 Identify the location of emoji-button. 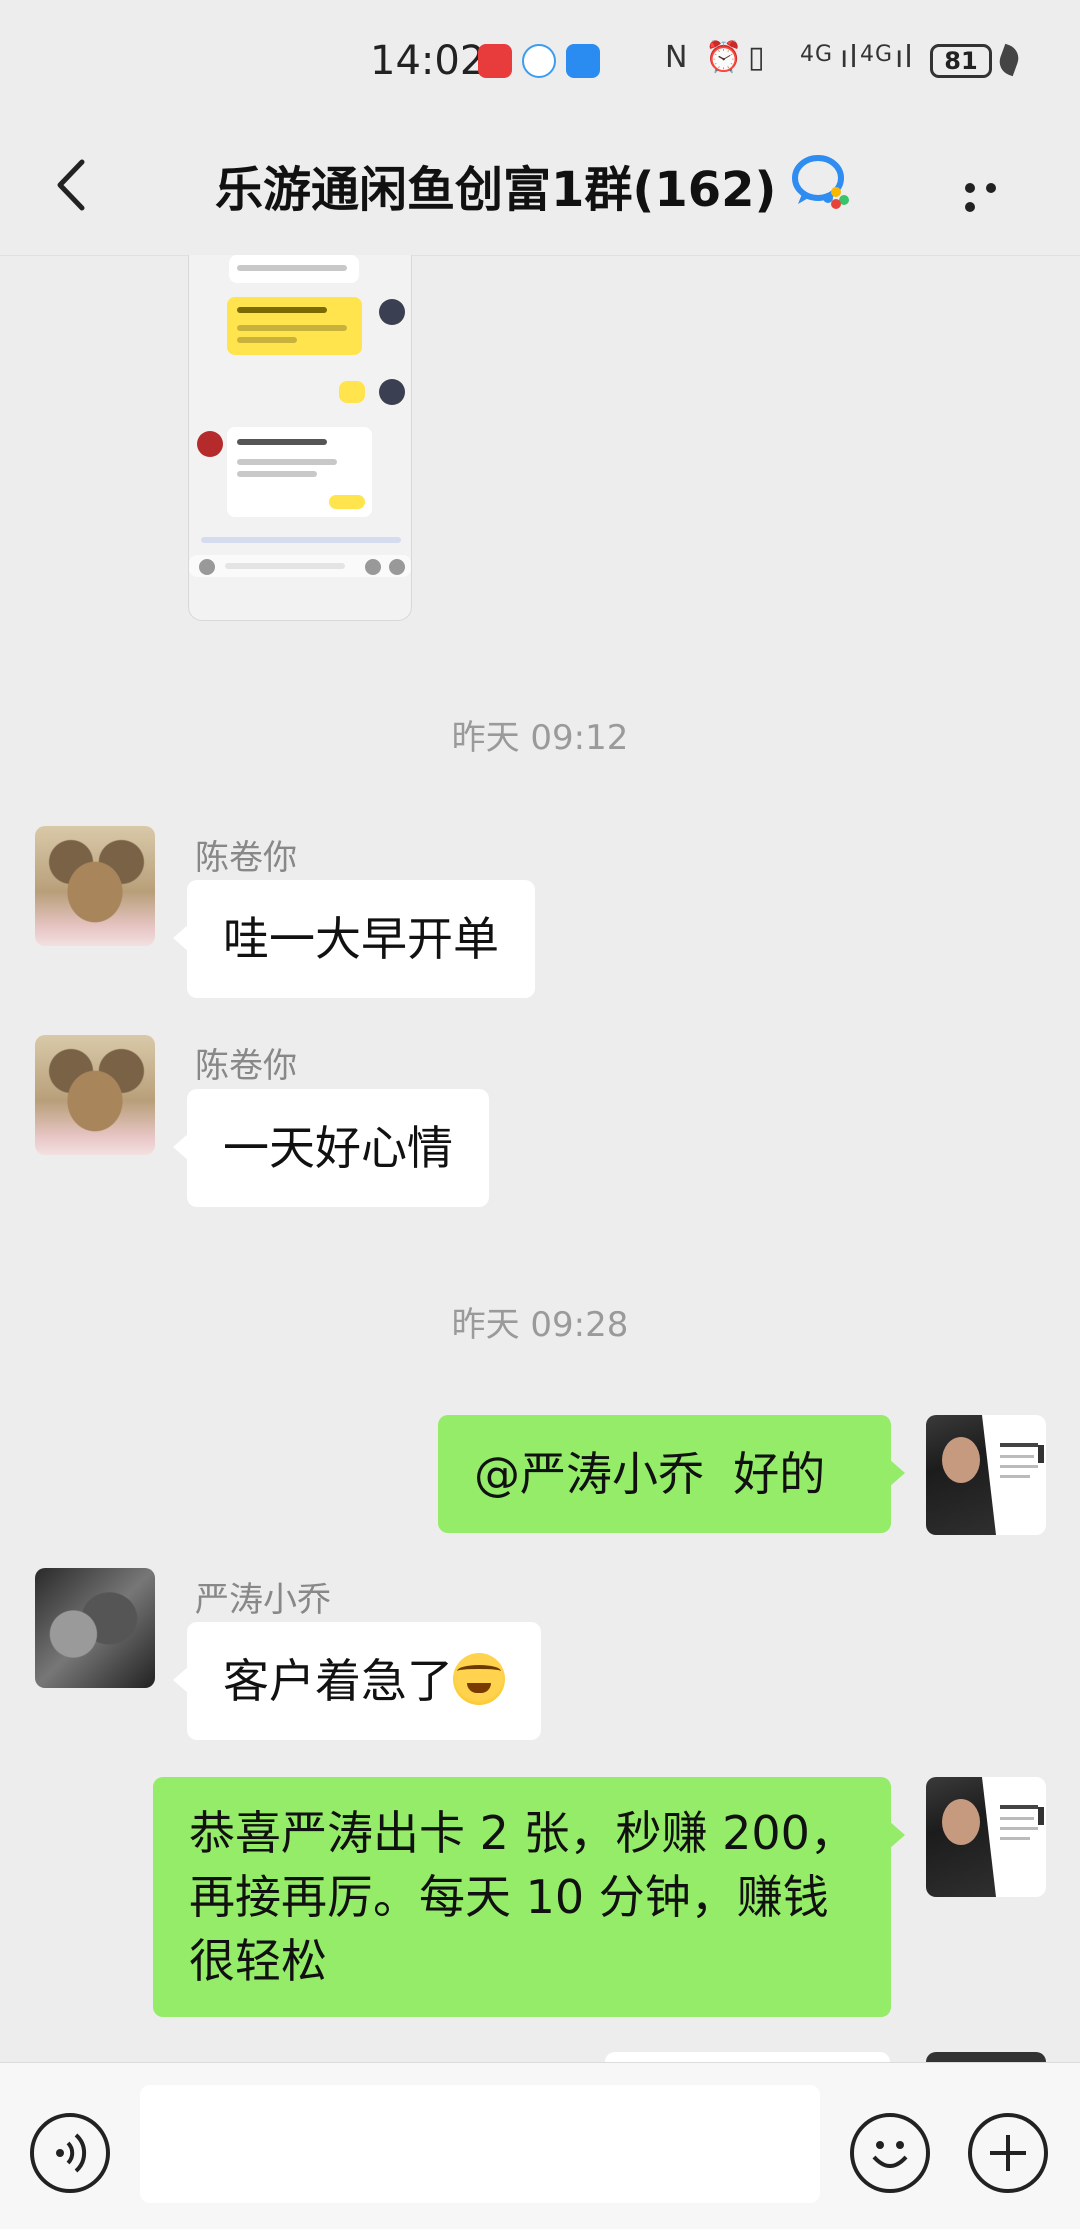
(890, 2153).